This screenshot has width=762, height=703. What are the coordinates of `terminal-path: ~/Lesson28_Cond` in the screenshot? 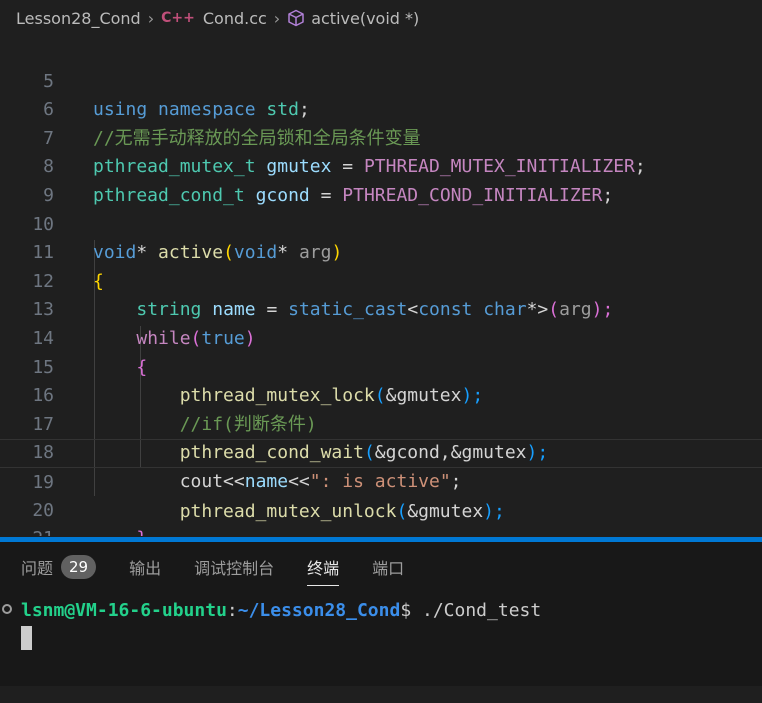 It's located at (319, 610).